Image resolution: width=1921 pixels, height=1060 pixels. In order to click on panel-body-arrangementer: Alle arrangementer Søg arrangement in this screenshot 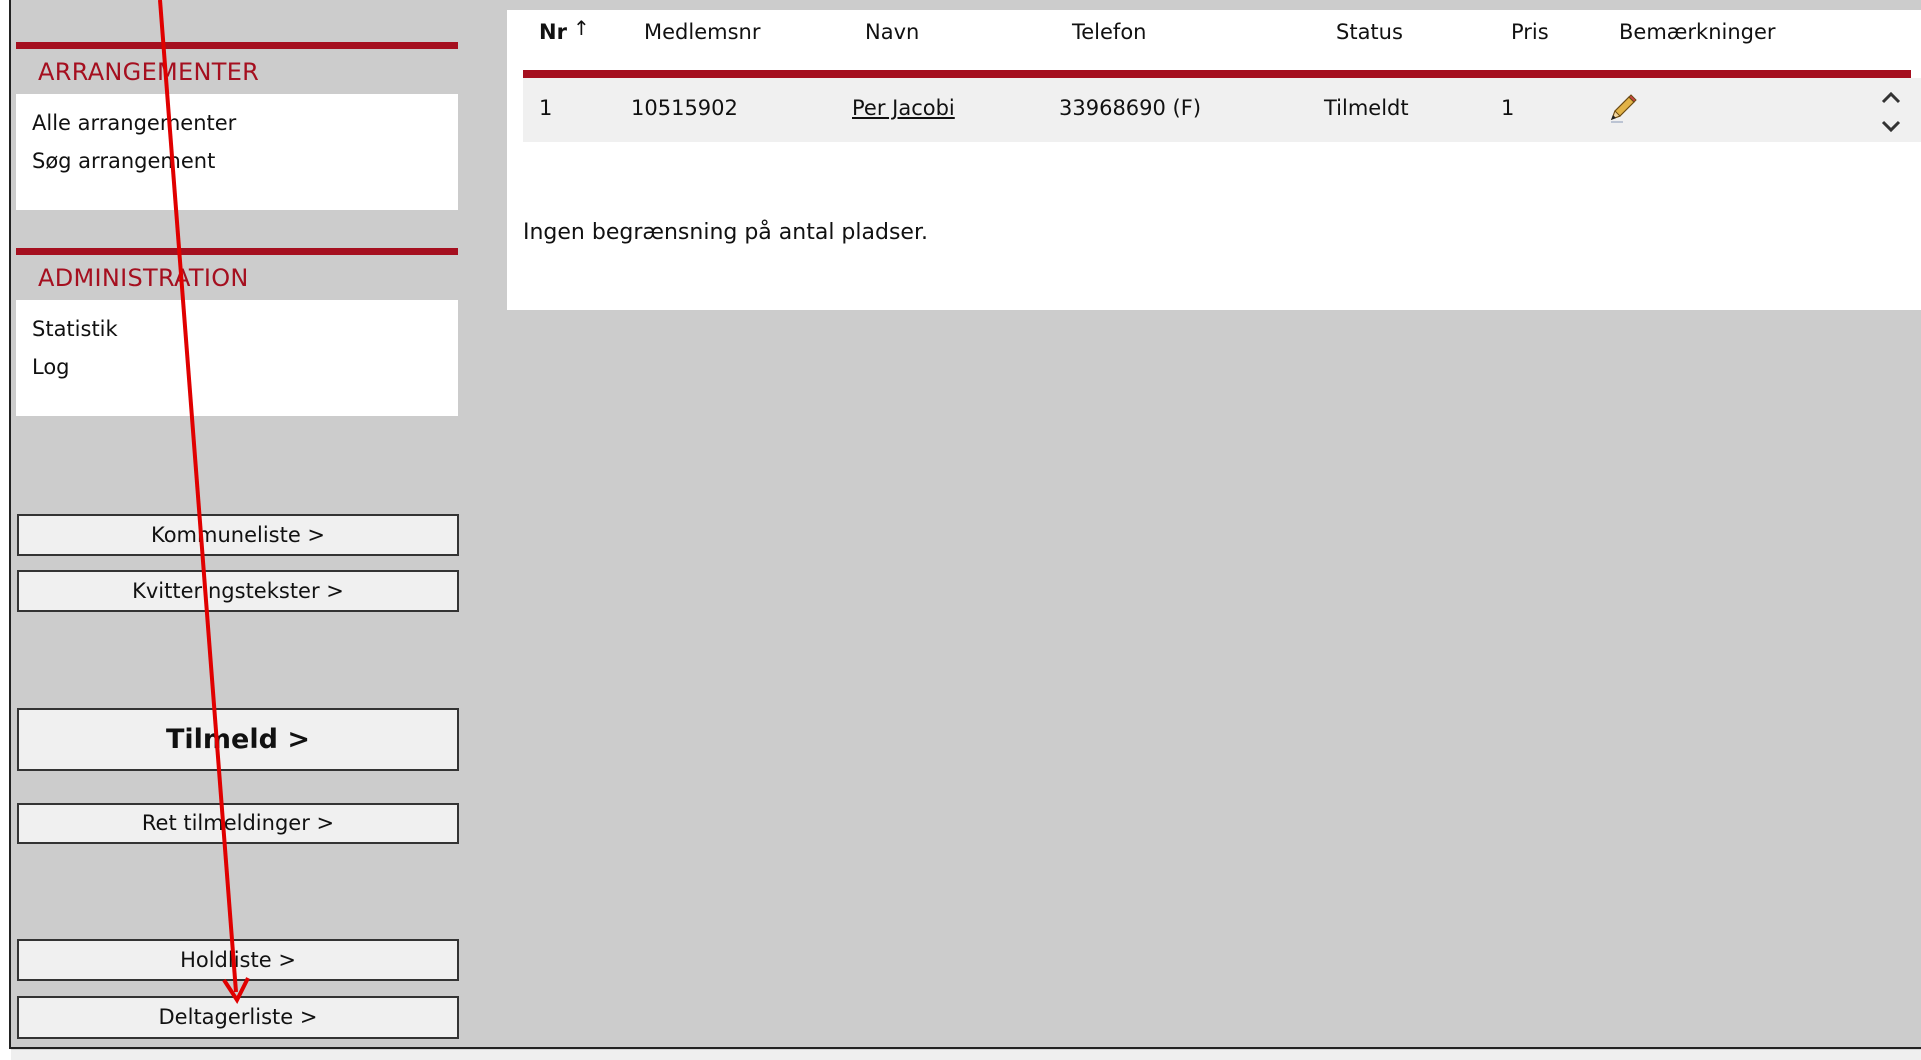, I will do `click(237, 152)`.